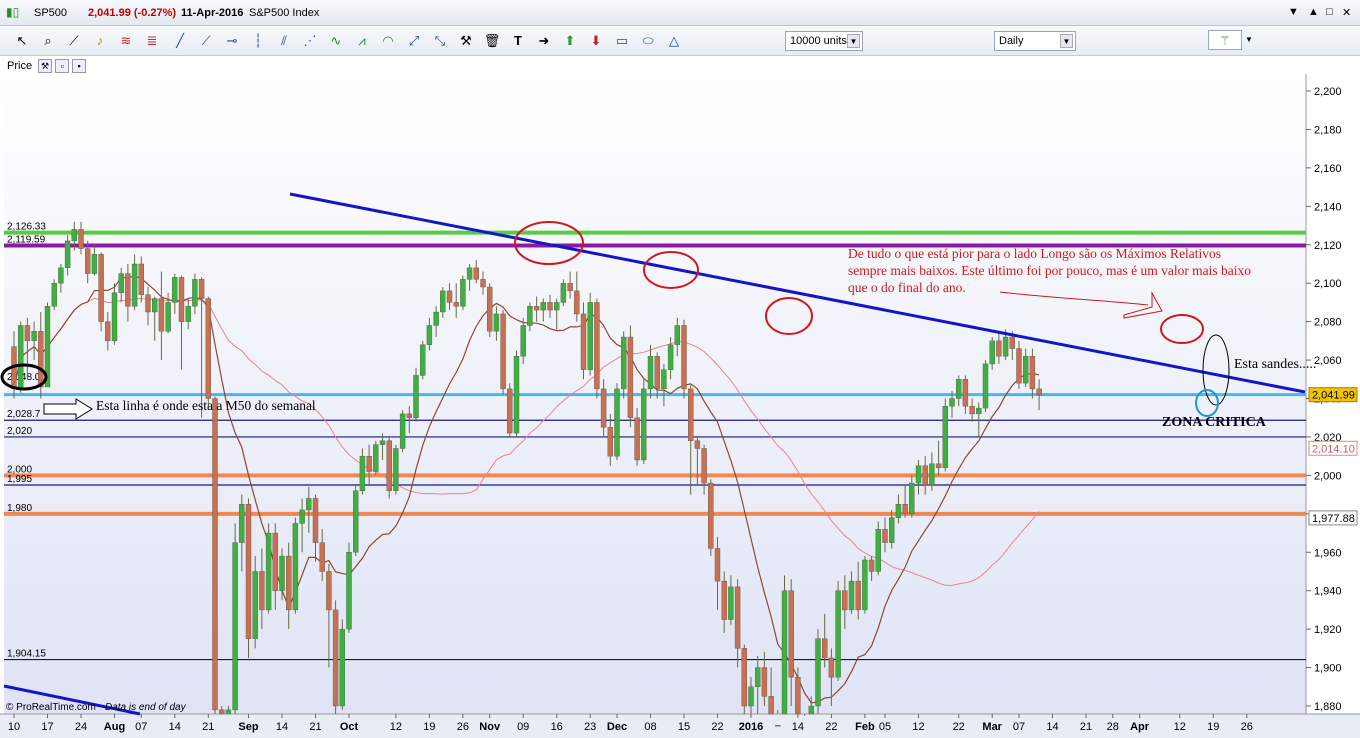 The width and height of the screenshot is (1360, 738). I want to click on footer-note: Data is end of day, so click(146, 707).